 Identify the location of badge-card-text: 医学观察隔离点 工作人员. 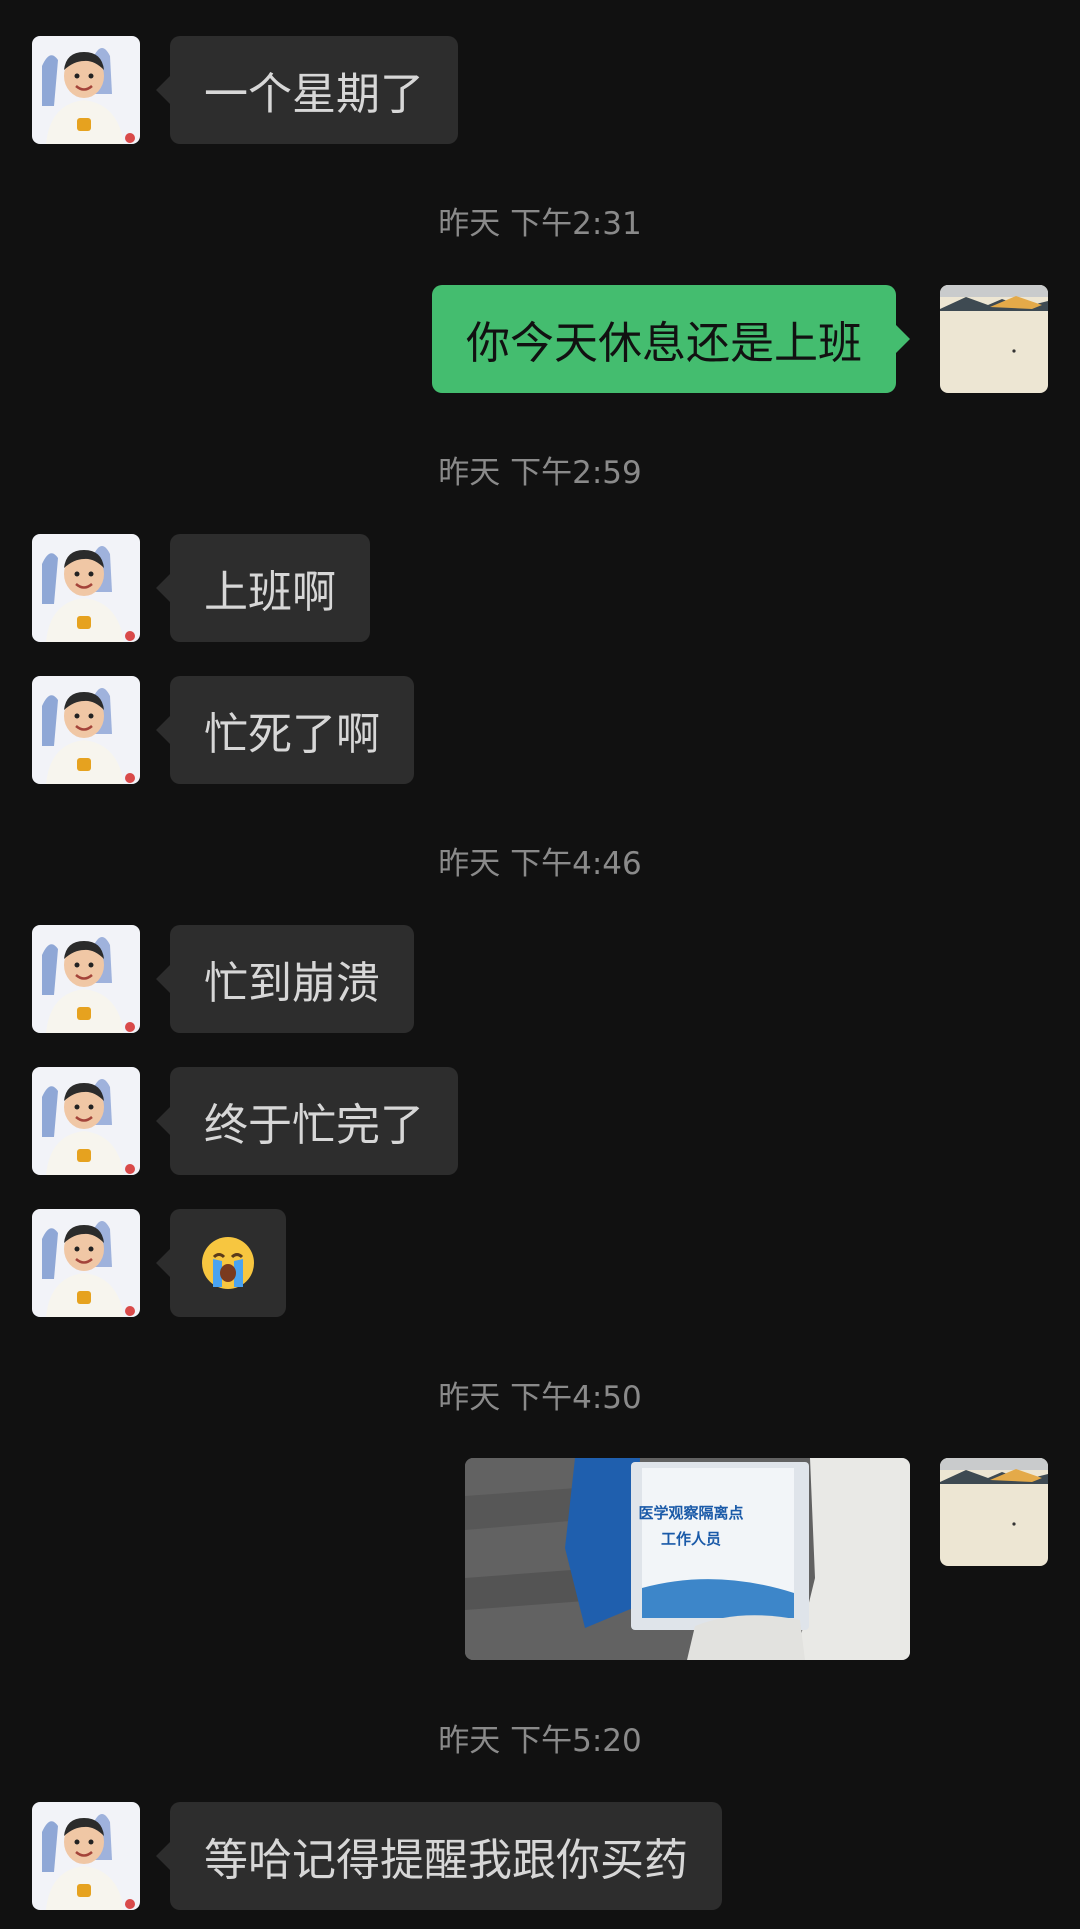
(691, 1526).